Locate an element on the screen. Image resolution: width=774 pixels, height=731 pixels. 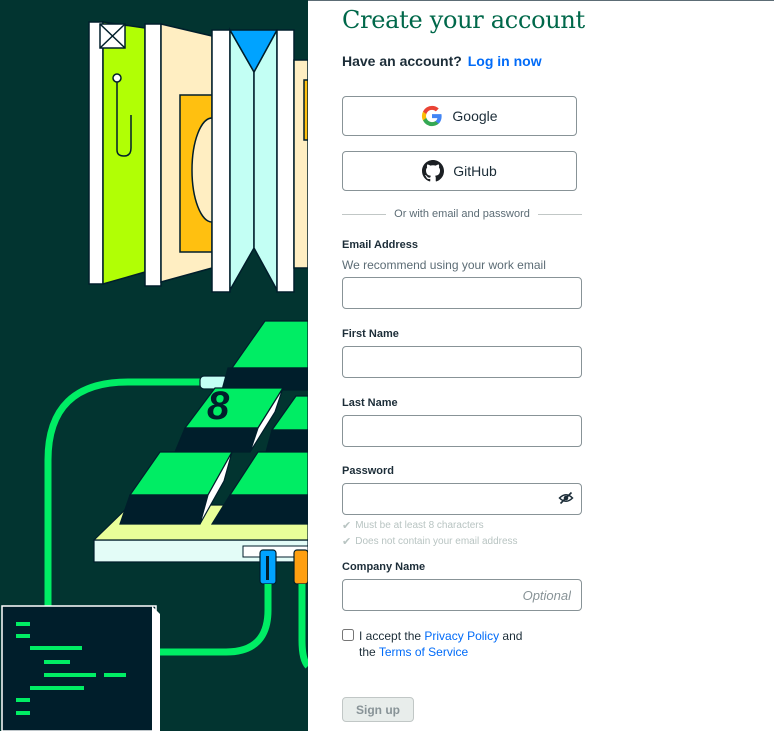
google-signin-button: Google is located at coordinates (459, 116).